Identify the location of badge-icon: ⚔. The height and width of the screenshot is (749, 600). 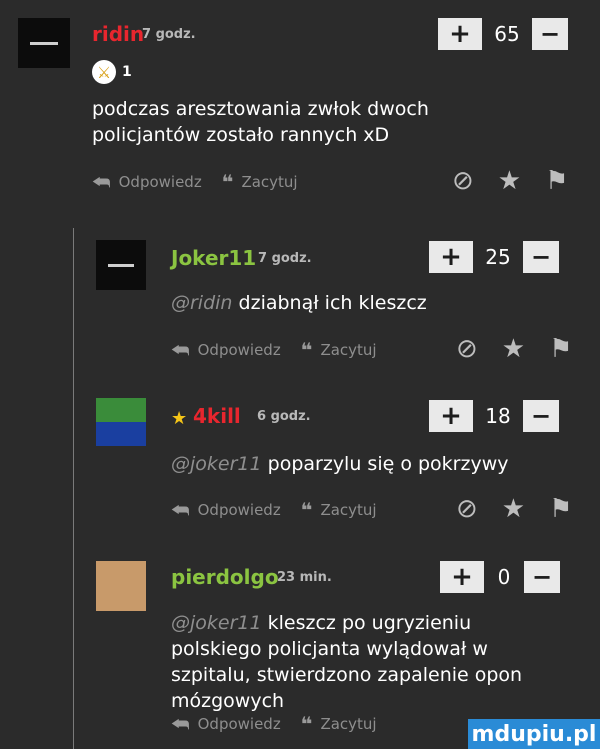
(104, 72).